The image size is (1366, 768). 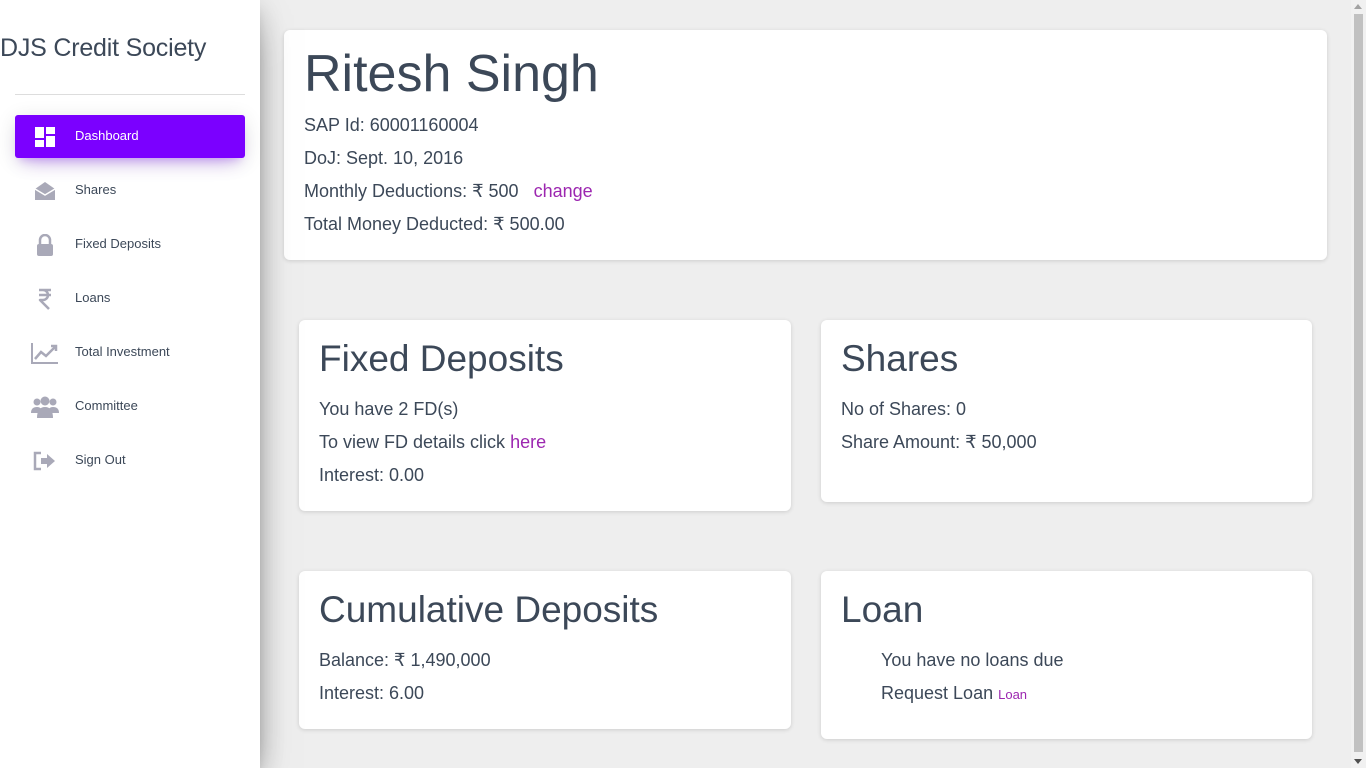 I want to click on sidebar-item-fixed-deposits: Fixed Deposits, so click(x=130, y=244).